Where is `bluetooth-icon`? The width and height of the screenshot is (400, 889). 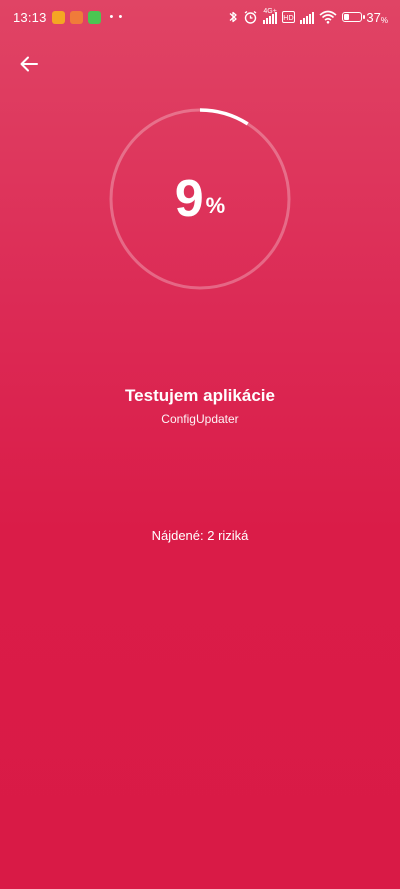 bluetooth-icon is located at coordinates (233, 17).